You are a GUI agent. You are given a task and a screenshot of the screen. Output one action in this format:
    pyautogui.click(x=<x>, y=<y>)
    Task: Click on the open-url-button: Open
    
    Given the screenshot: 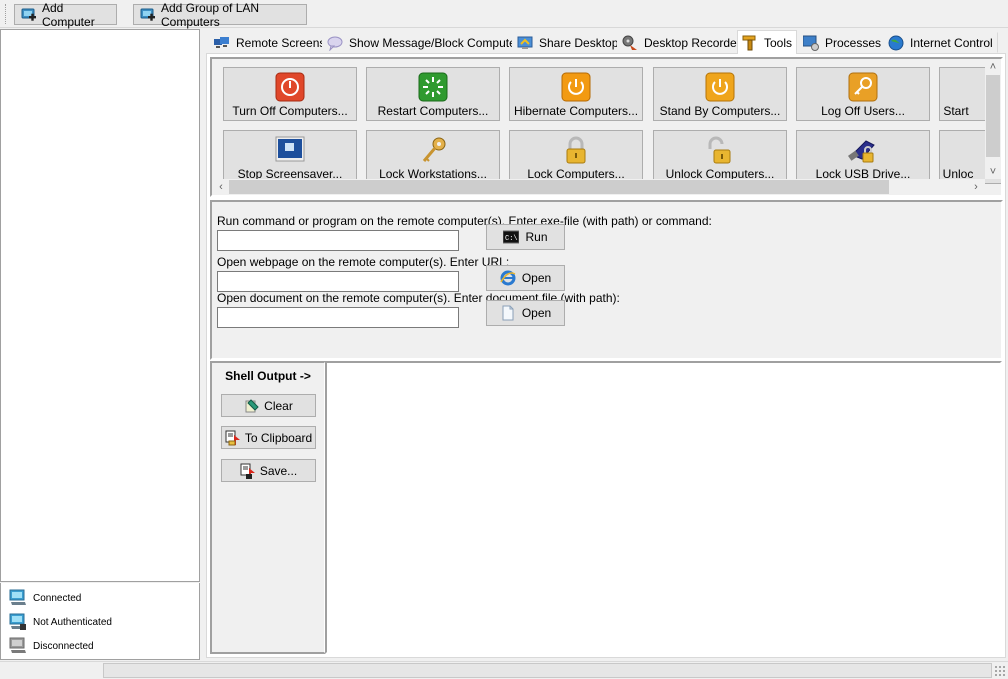 What is the action you would take?
    pyautogui.click(x=525, y=278)
    